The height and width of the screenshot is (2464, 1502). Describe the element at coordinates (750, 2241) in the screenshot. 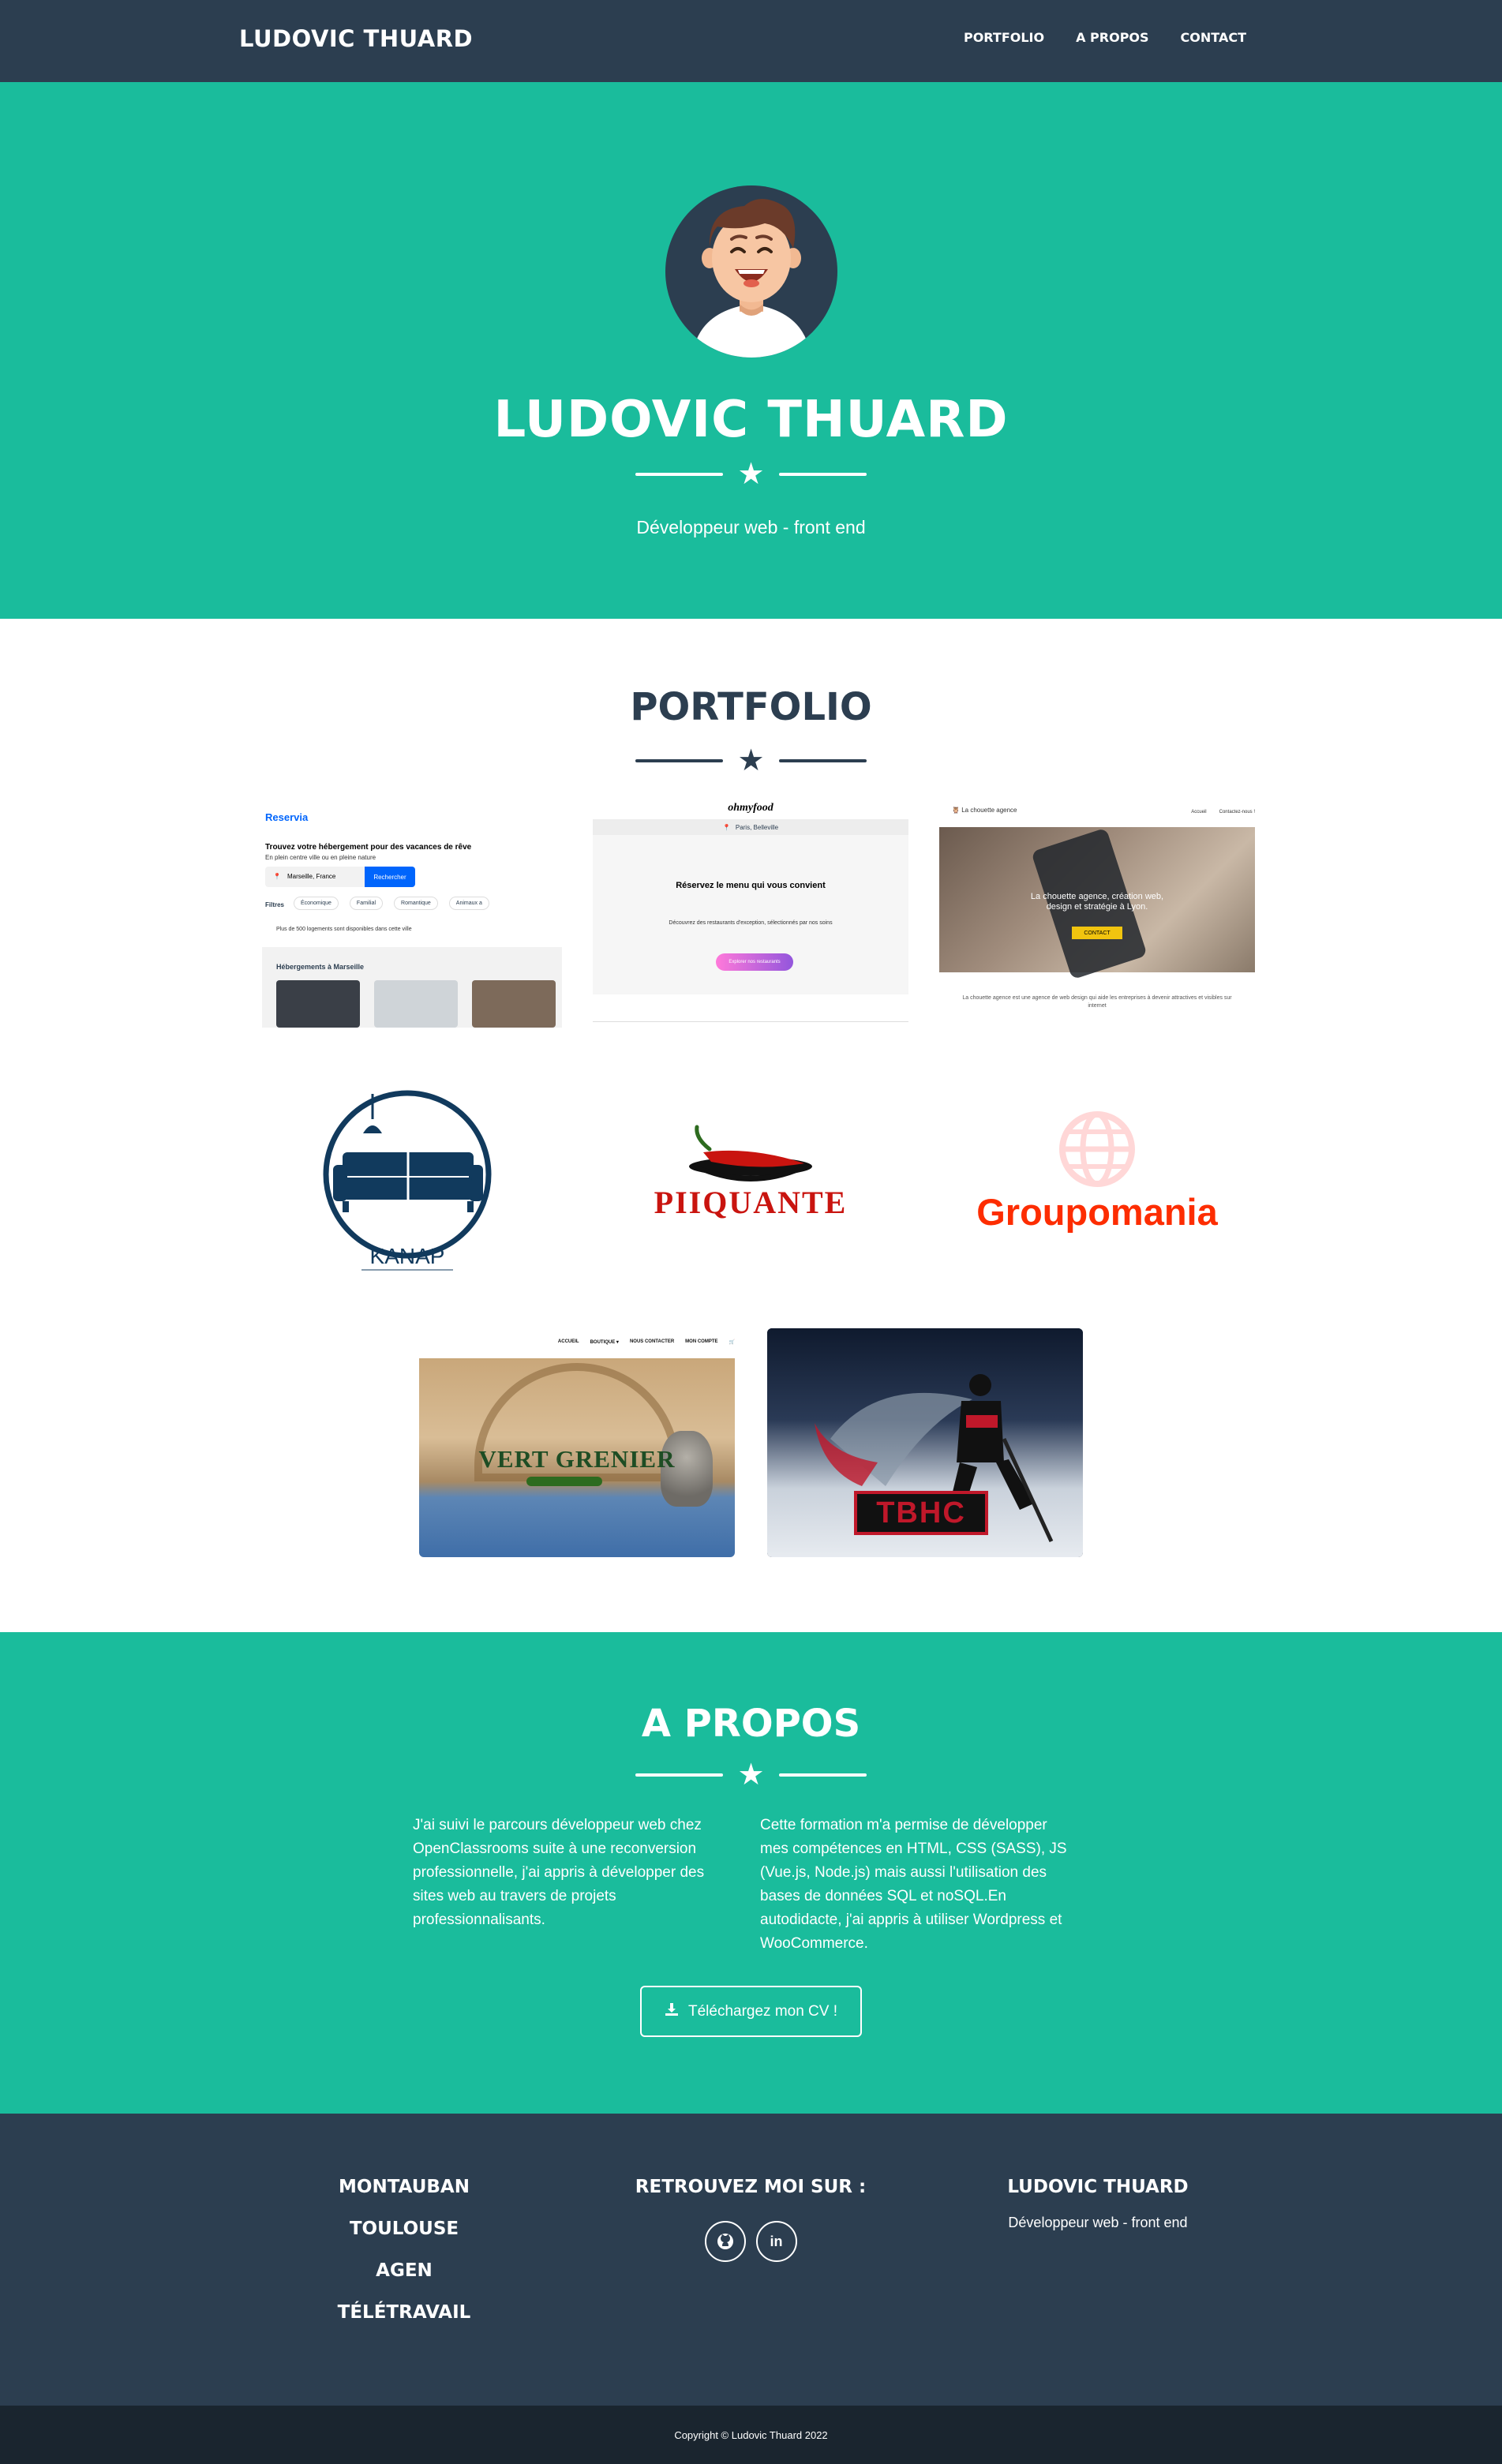

I see `social-links: in` at that location.